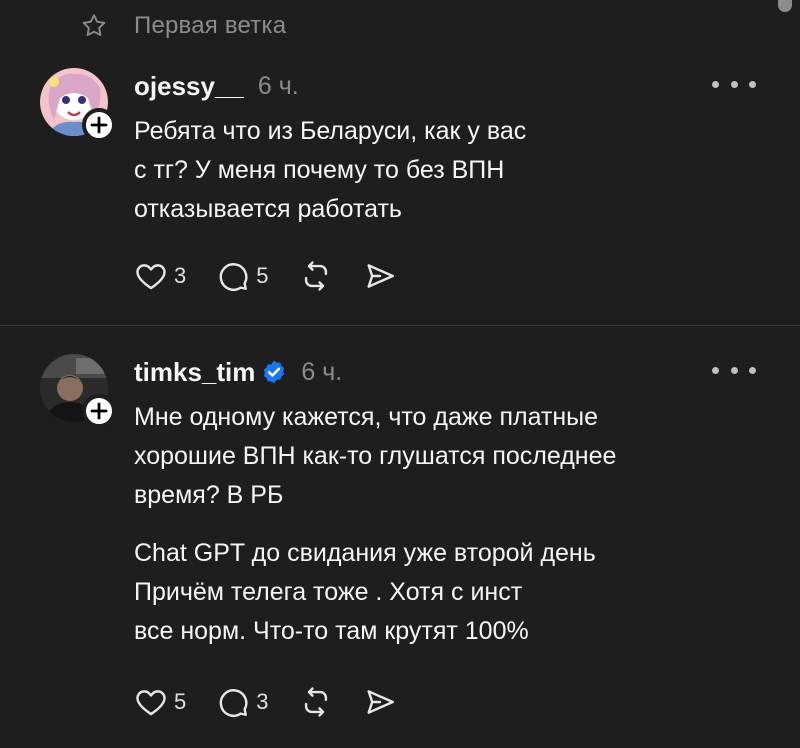 This screenshot has height=748, width=800. Describe the element at coordinates (400, 325) in the screenshot. I see `post-divider` at that location.